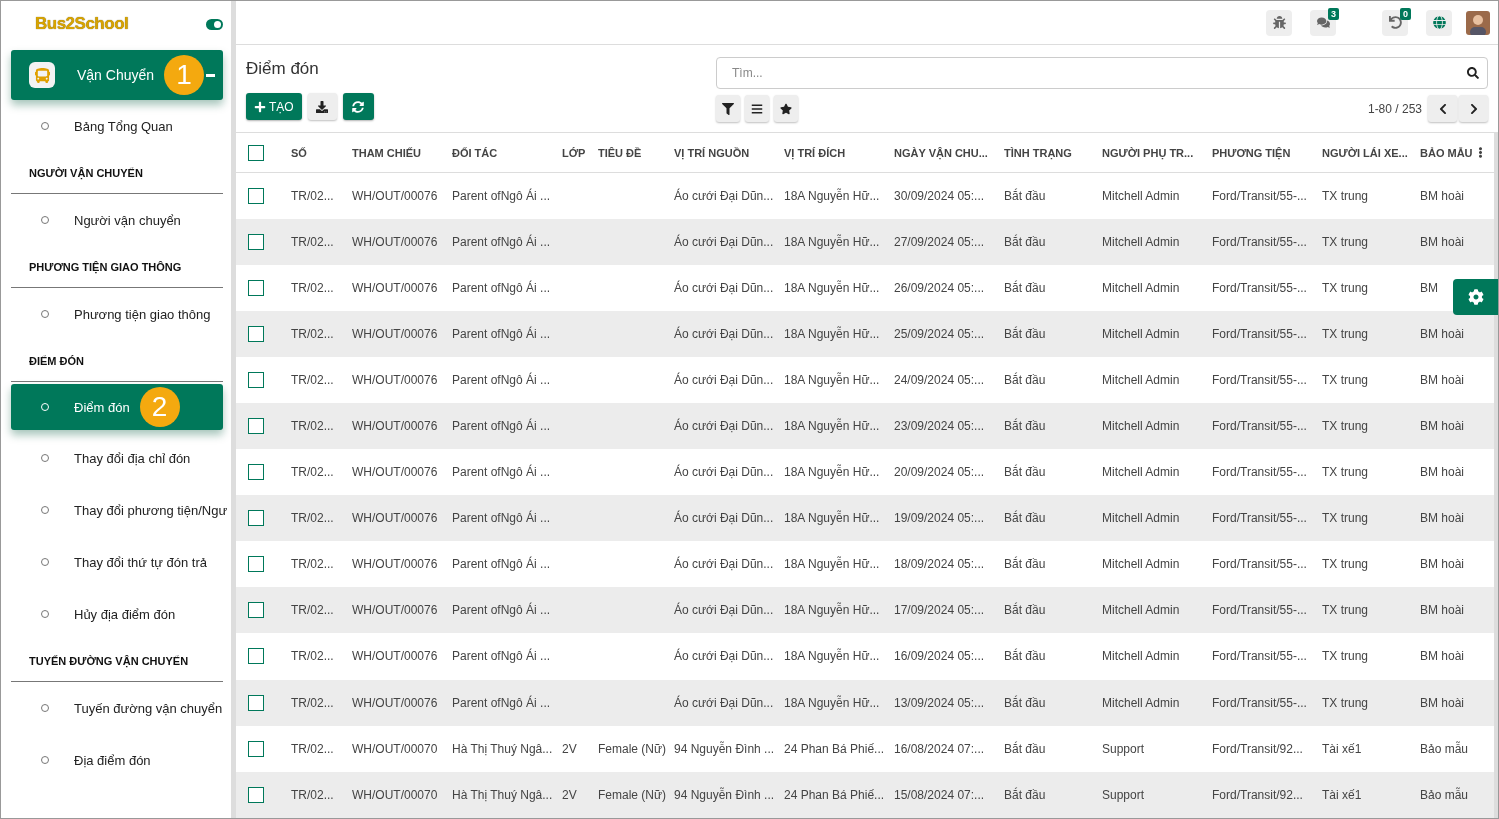 Image resolution: width=1499 pixels, height=819 pixels. What do you see at coordinates (569, 748) in the screenshot?
I see `table-cell: 2V` at bounding box center [569, 748].